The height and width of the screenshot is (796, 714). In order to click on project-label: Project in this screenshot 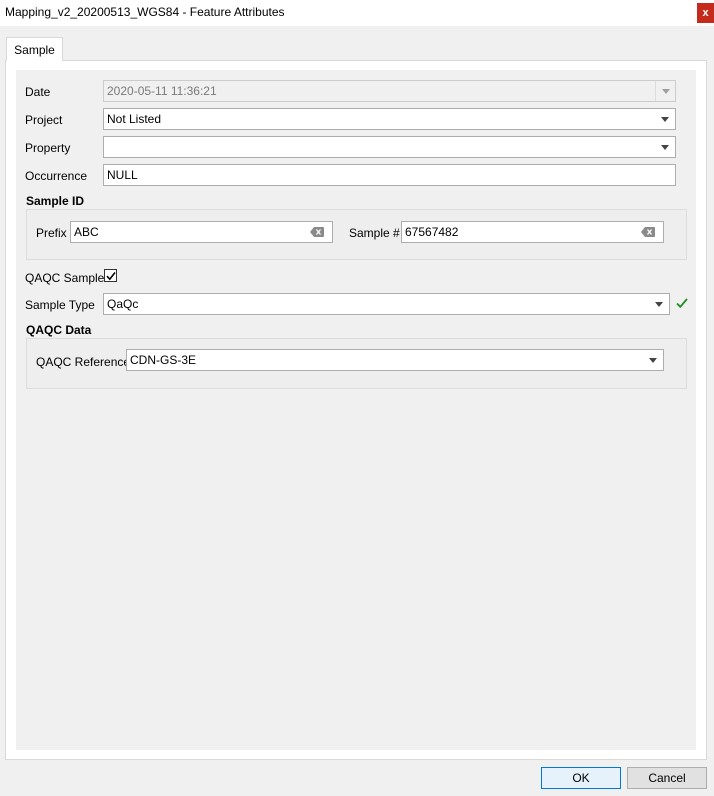, I will do `click(44, 120)`.